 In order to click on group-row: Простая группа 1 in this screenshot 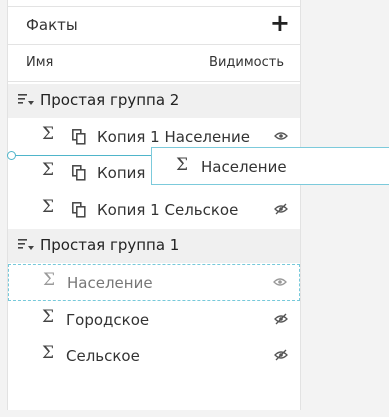, I will do `click(154, 246)`.